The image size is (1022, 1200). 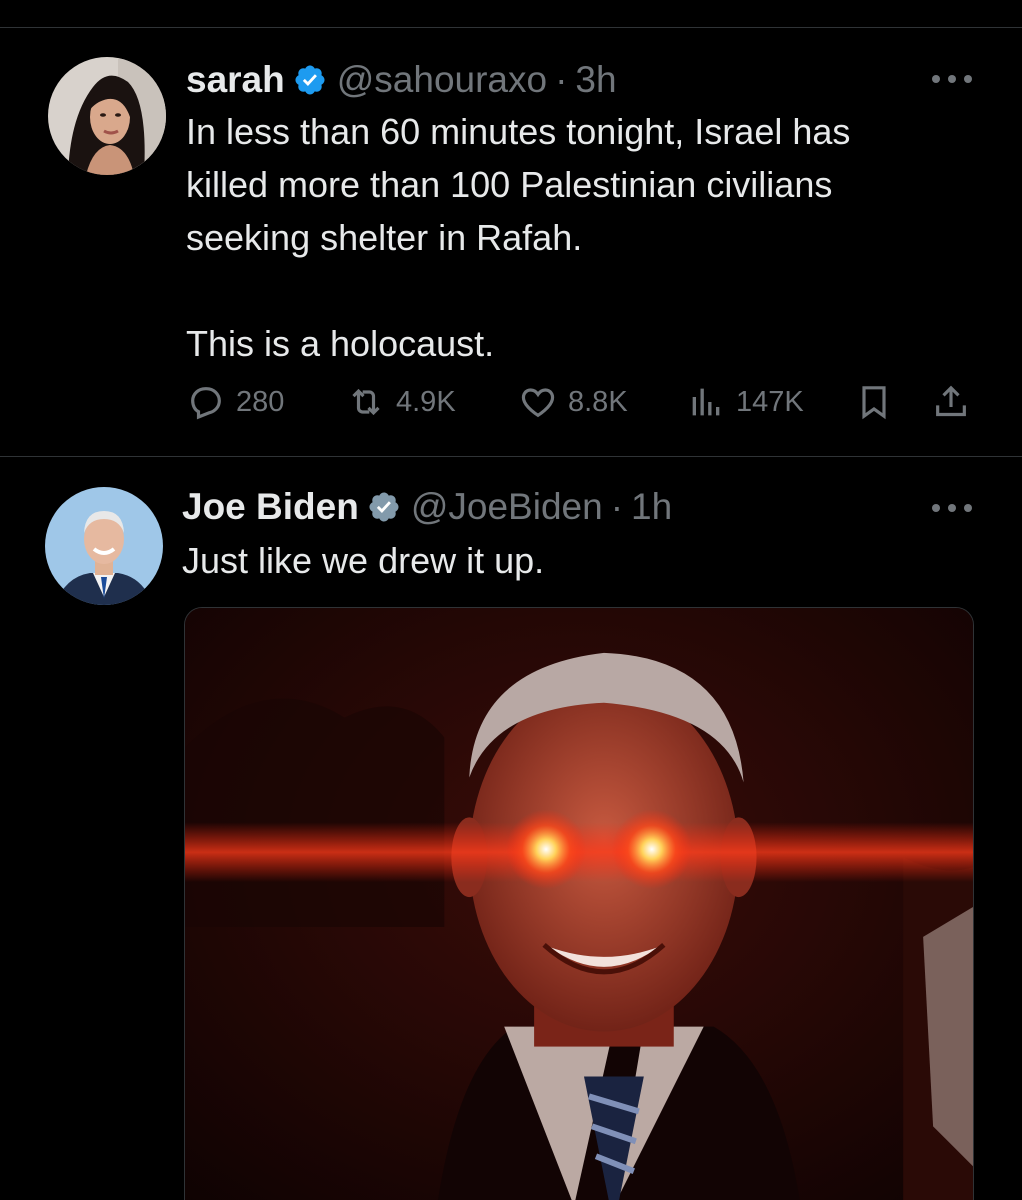 What do you see at coordinates (595, 80) in the screenshot?
I see `timestamp: 3h` at bounding box center [595, 80].